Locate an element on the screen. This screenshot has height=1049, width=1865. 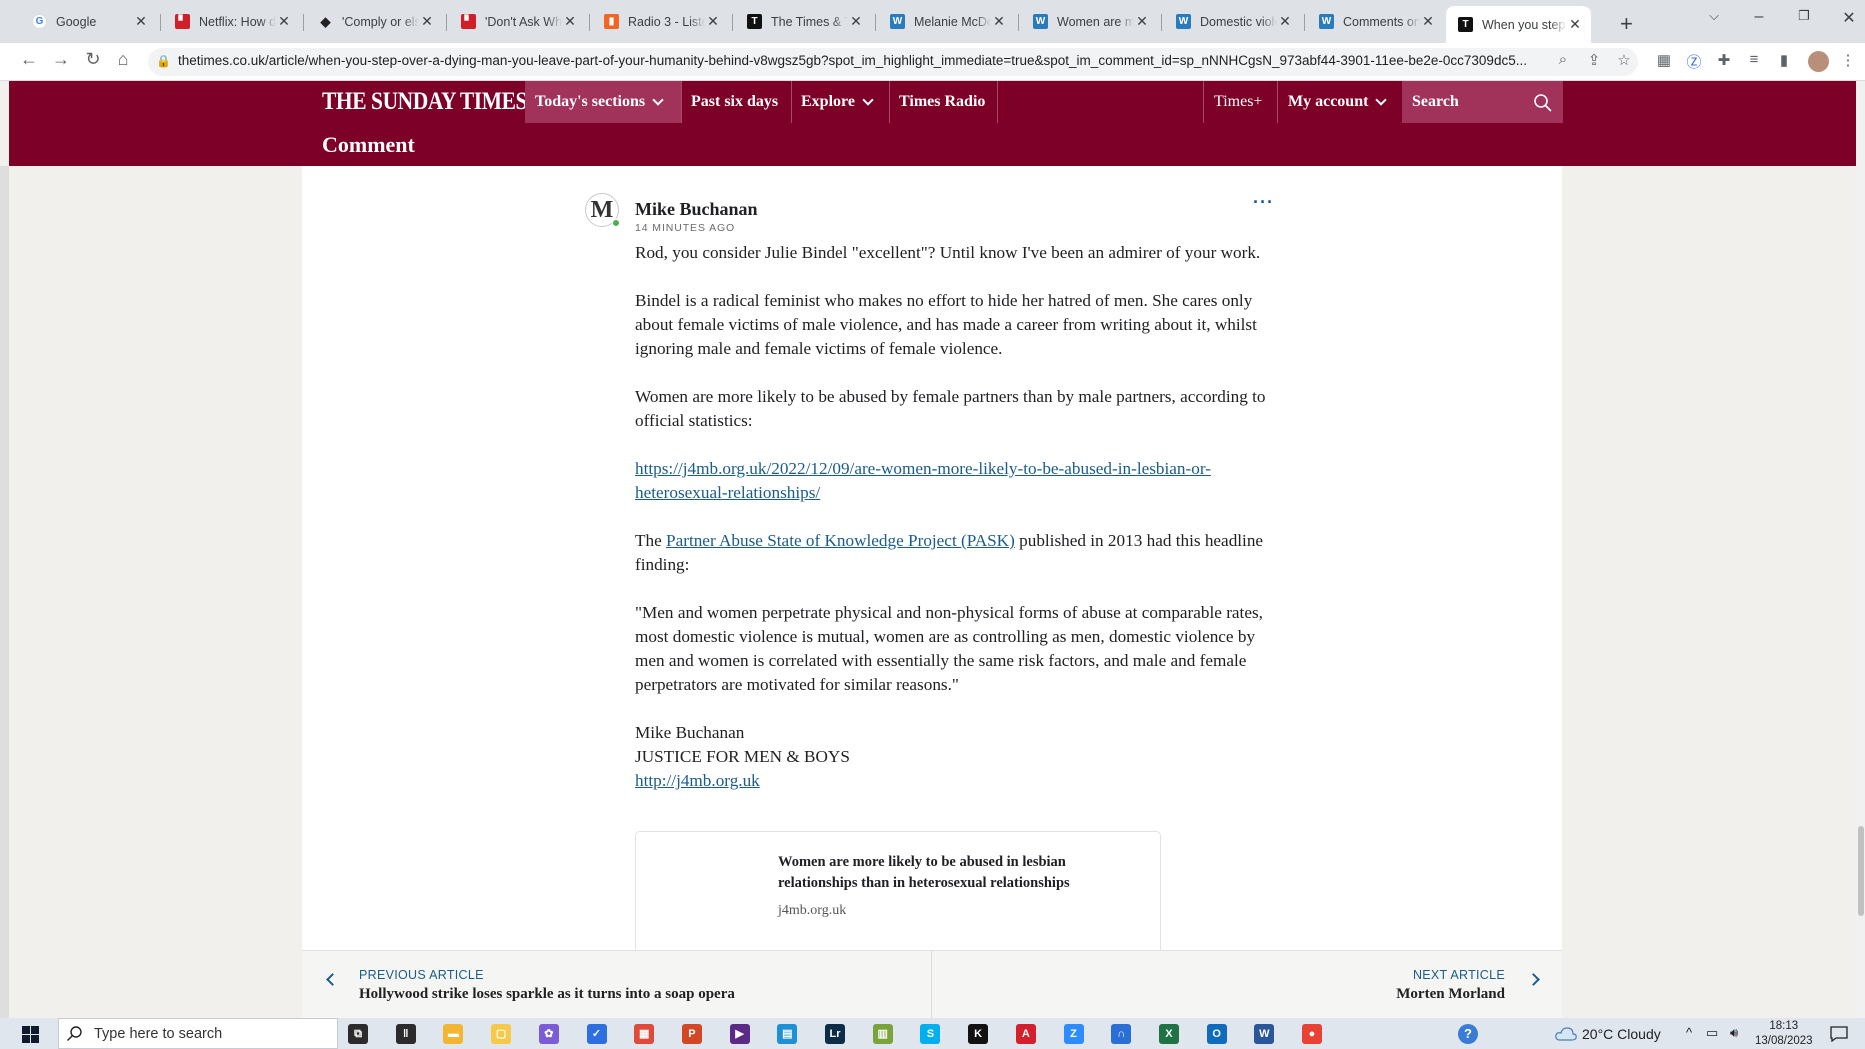
app-green-icon: ▥ is located at coordinates (882, 1034).